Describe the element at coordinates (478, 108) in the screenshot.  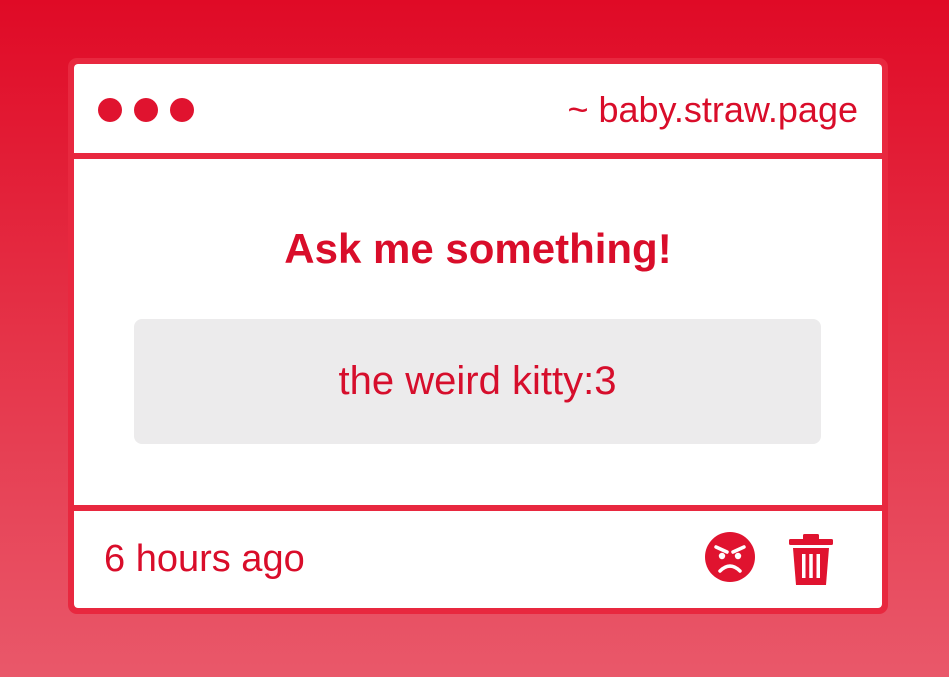
I see `title-bar: ~ baby.straw.page` at that location.